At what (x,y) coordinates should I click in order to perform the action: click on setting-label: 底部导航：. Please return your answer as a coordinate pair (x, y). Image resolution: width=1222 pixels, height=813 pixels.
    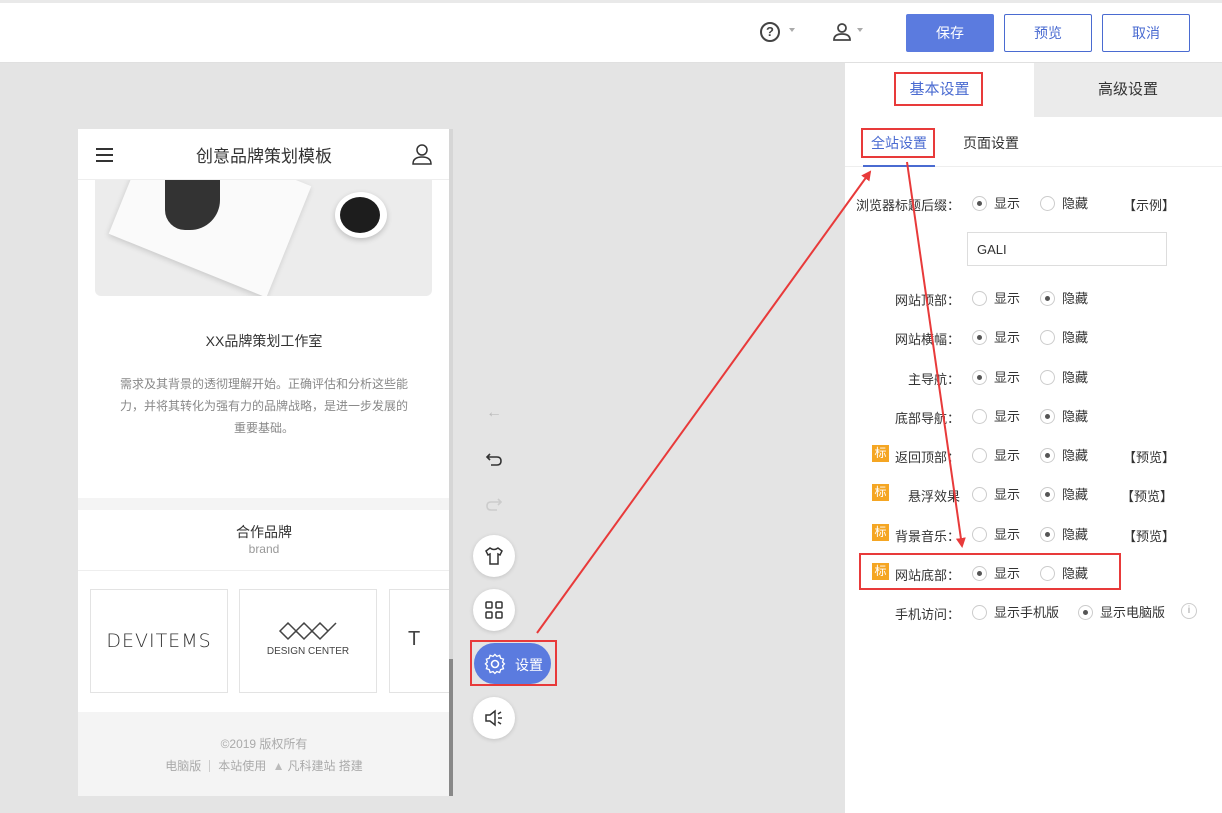
    Looking at the image, I should click on (927, 418).